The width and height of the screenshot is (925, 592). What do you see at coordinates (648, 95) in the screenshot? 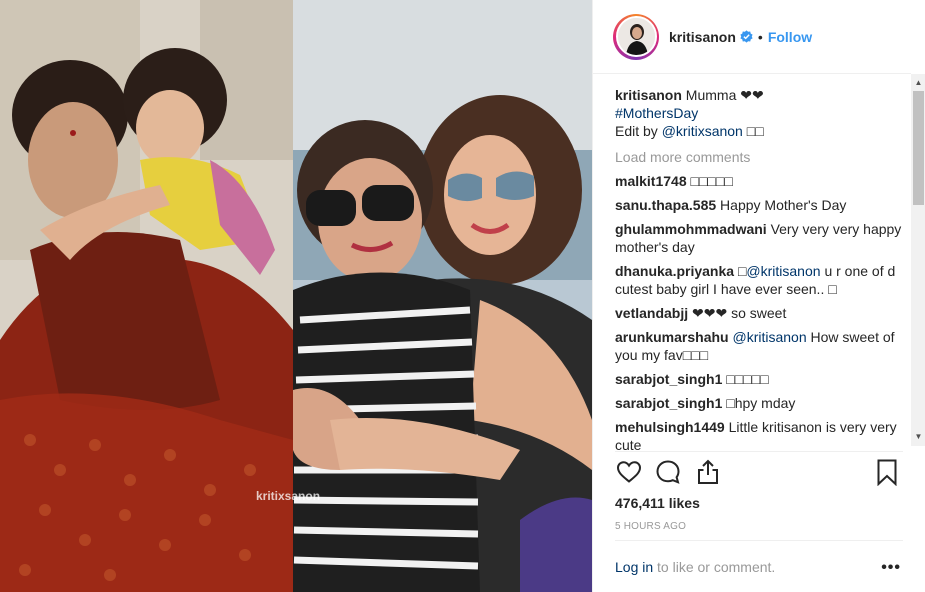
I see `caption-username: kritisanon` at bounding box center [648, 95].